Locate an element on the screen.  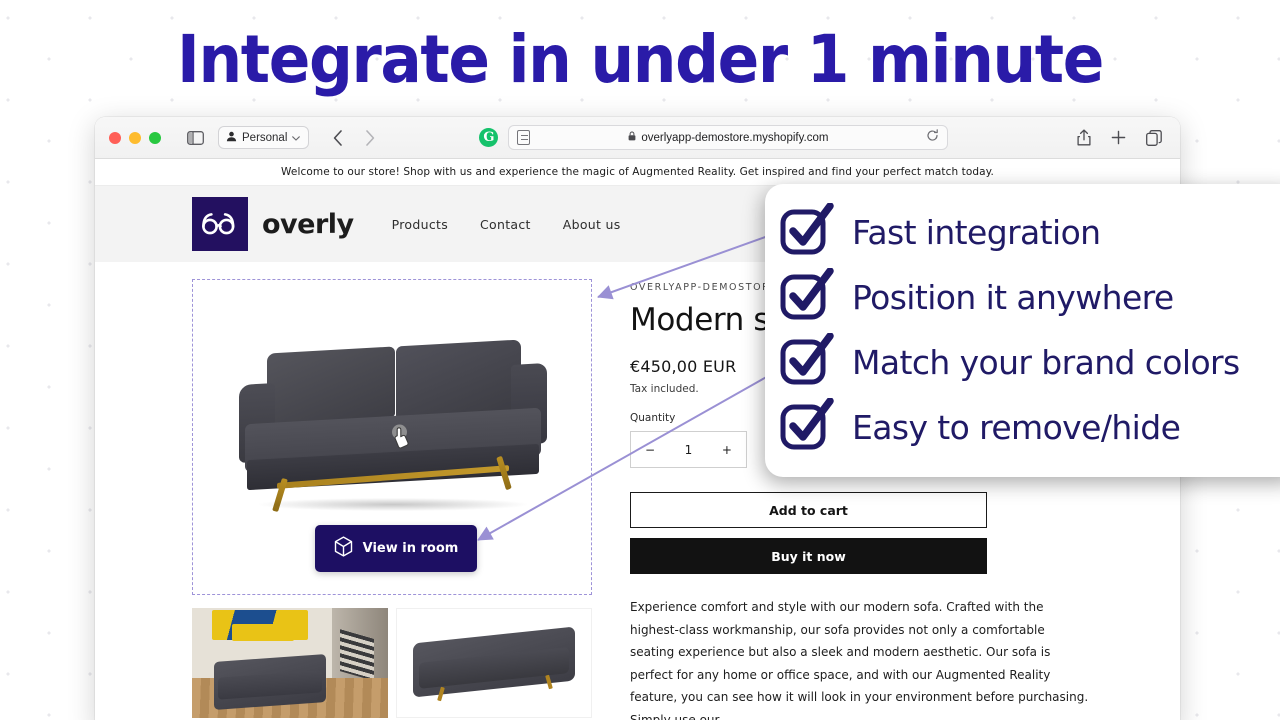
nav-link-contact: Contact is located at coordinates (505, 224).